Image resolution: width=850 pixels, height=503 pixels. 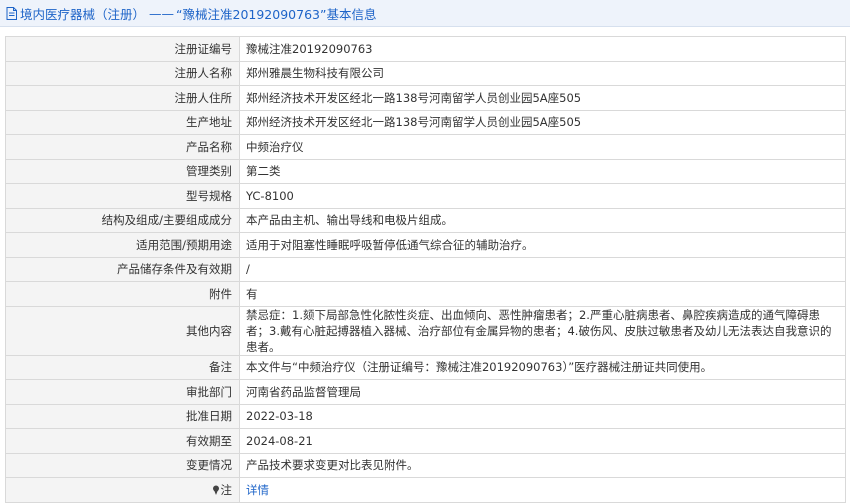 What do you see at coordinates (11, 13) in the screenshot?
I see `document-icon` at bounding box center [11, 13].